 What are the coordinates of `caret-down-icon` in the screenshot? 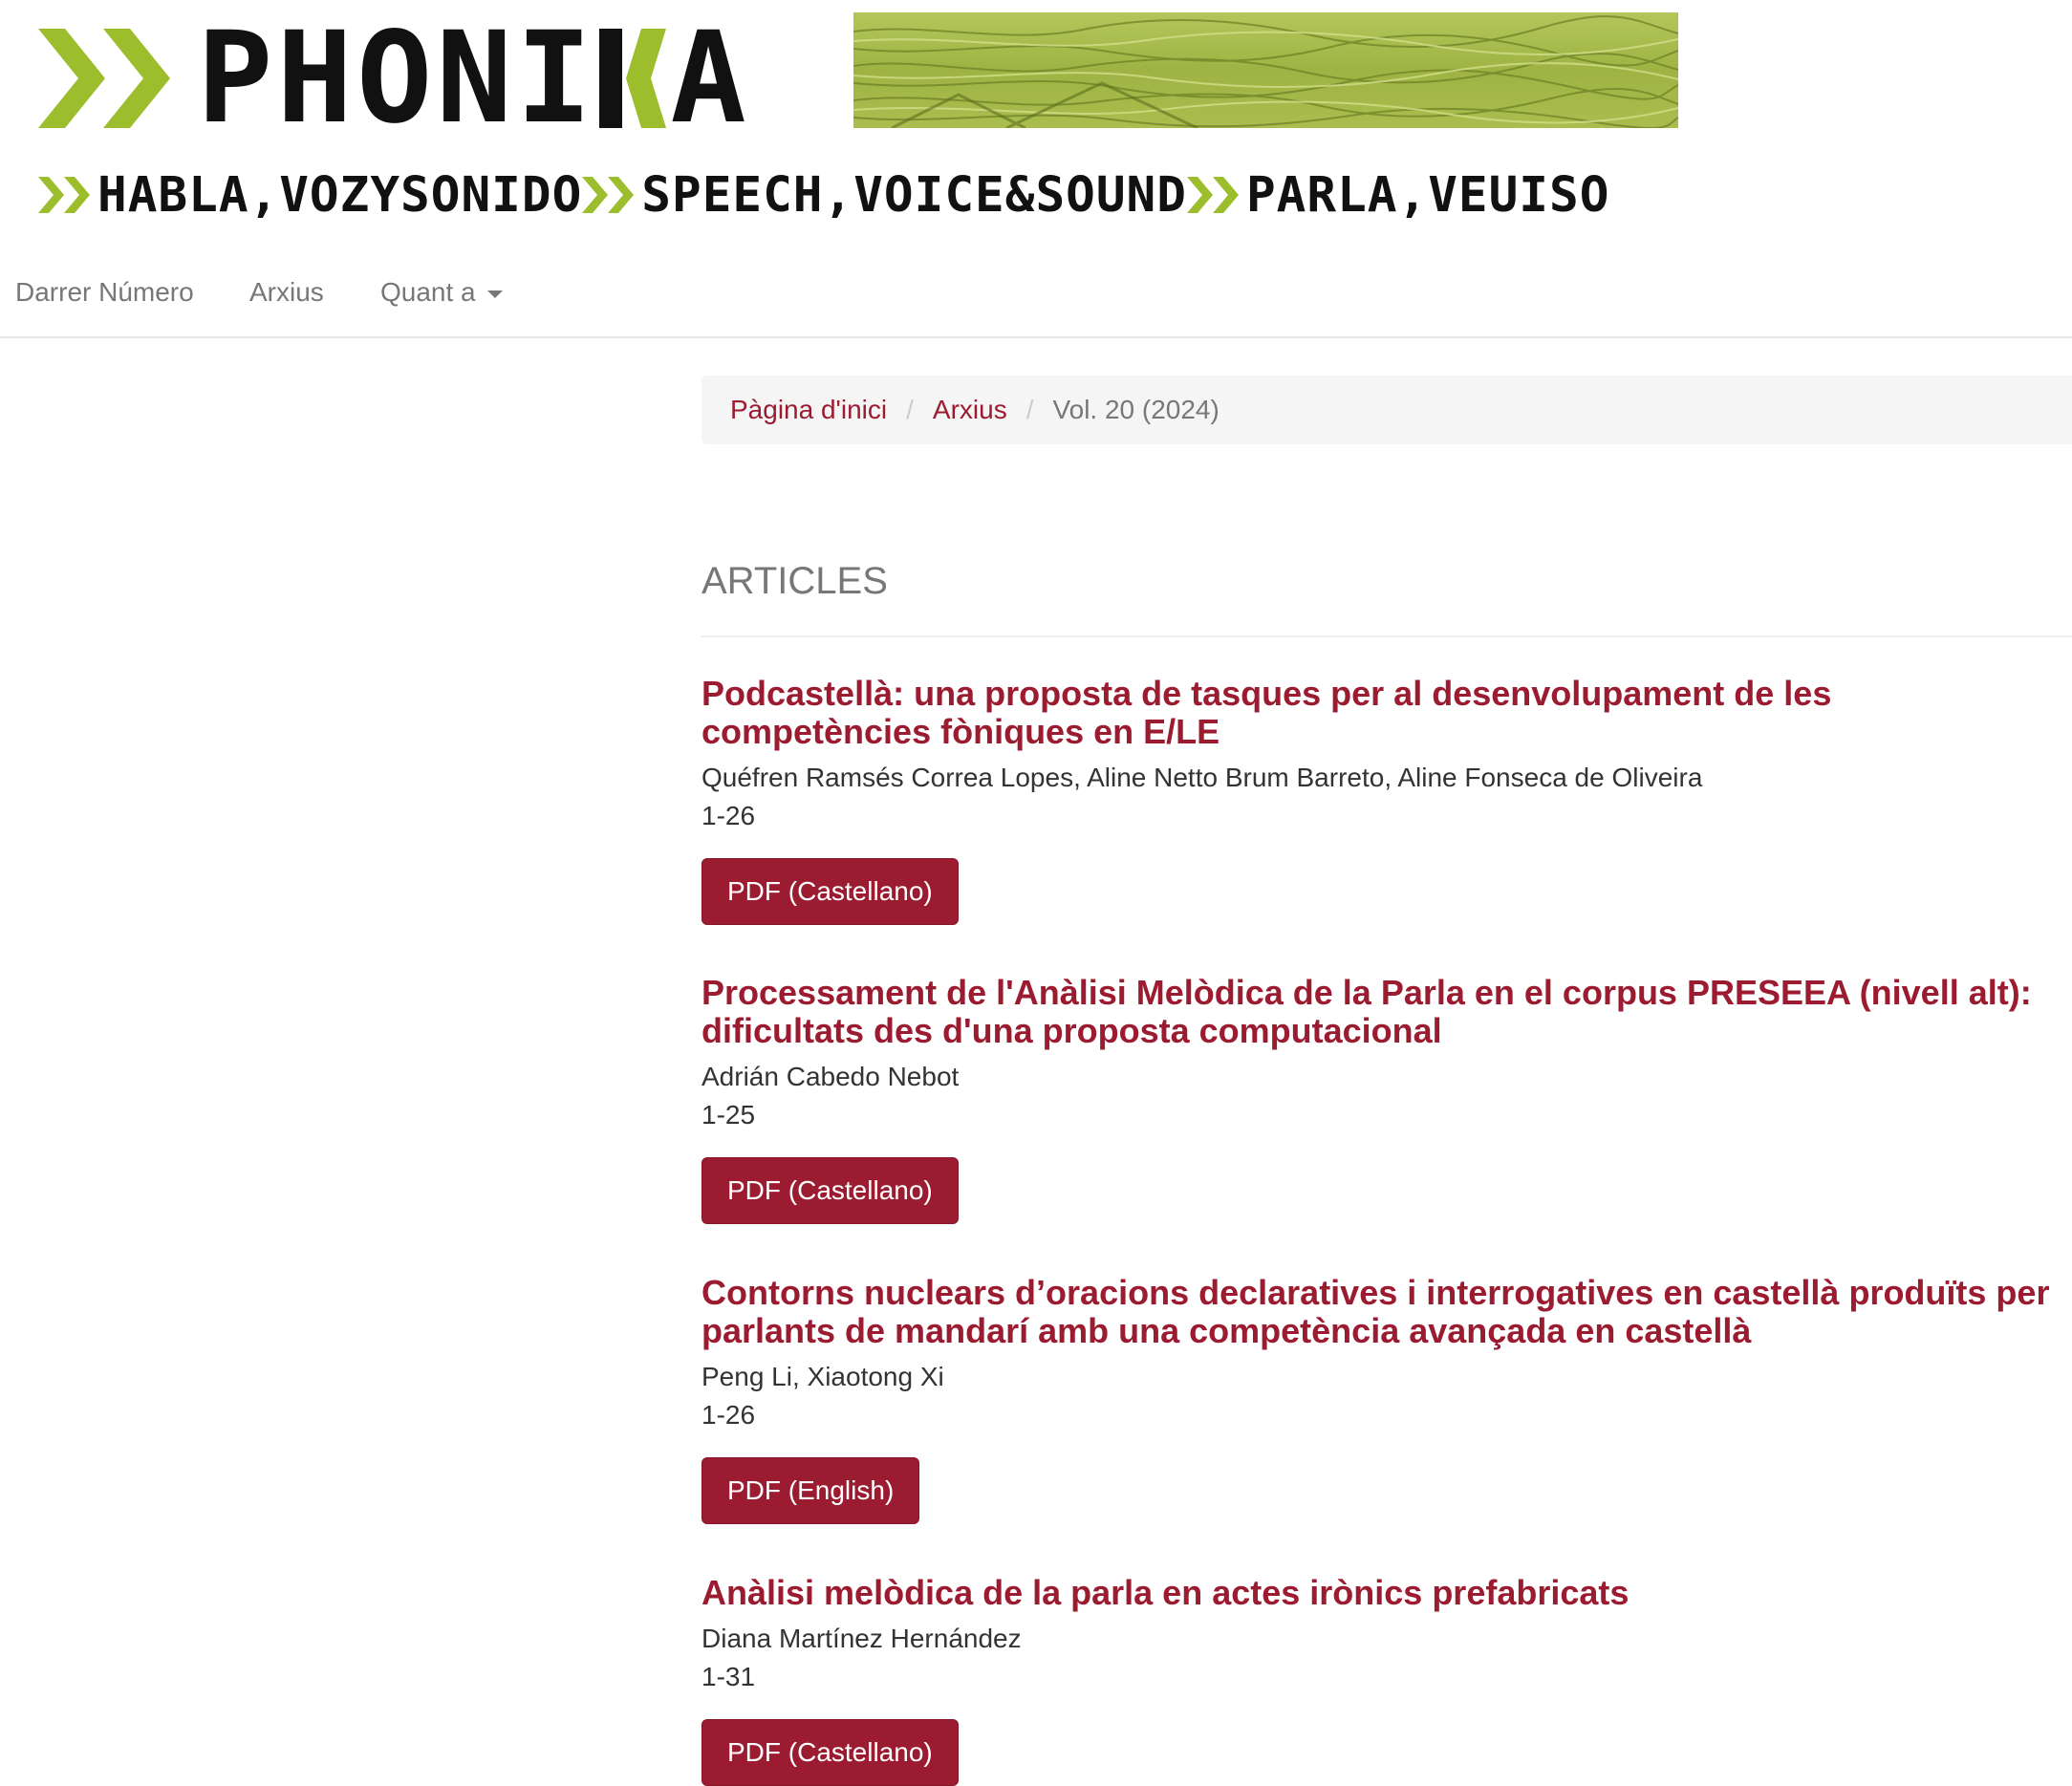 It's located at (494, 294).